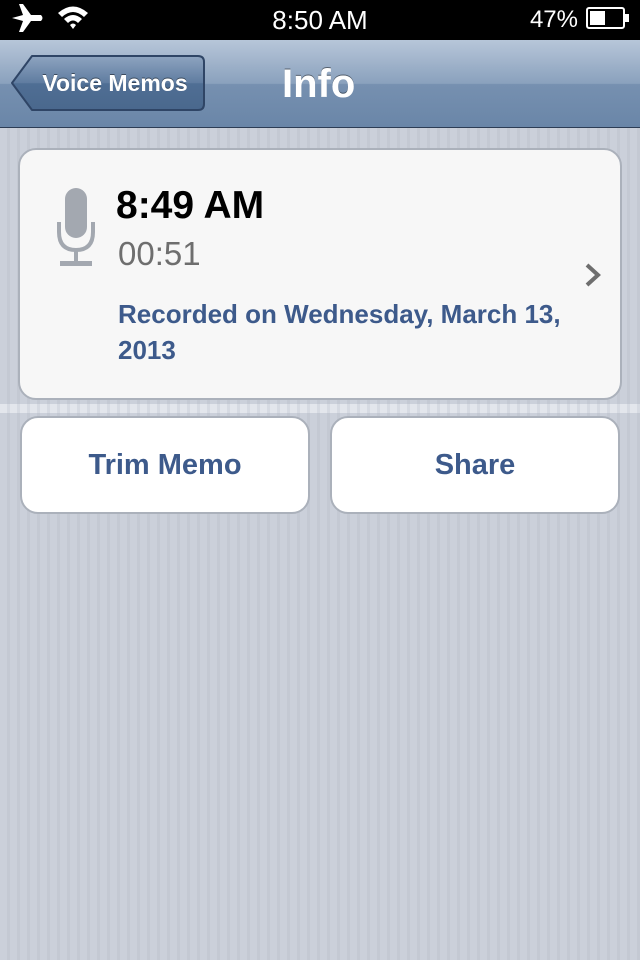 The width and height of the screenshot is (640, 960). Describe the element at coordinates (320, 20) in the screenshot. I see `status-bar: 8:50 AM 47%` at that location.